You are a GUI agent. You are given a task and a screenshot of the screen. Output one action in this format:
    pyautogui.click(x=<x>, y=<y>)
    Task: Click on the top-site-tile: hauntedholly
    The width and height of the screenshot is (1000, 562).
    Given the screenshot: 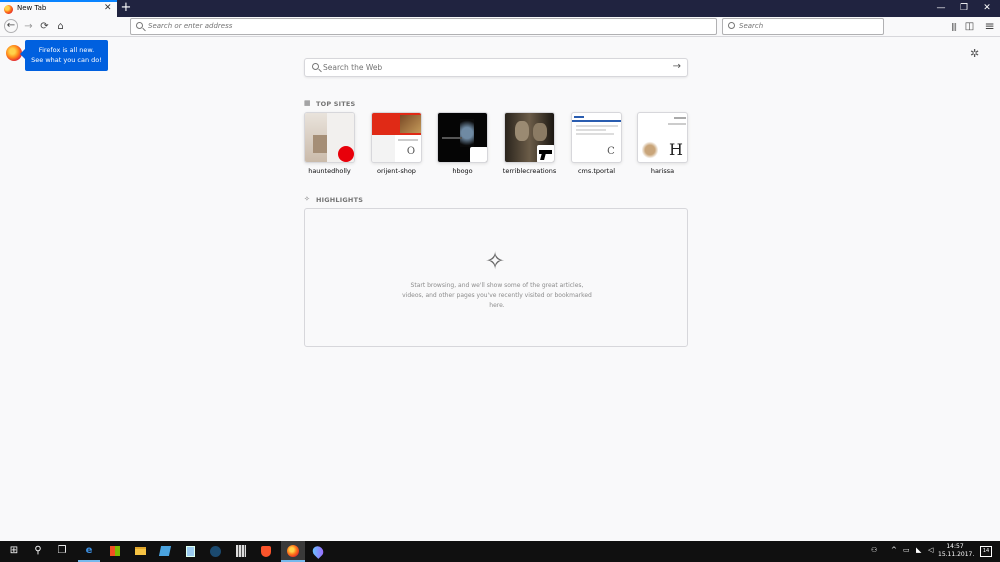 What is the action you would take?
    pyautogui.click(x=329, y=143)
    